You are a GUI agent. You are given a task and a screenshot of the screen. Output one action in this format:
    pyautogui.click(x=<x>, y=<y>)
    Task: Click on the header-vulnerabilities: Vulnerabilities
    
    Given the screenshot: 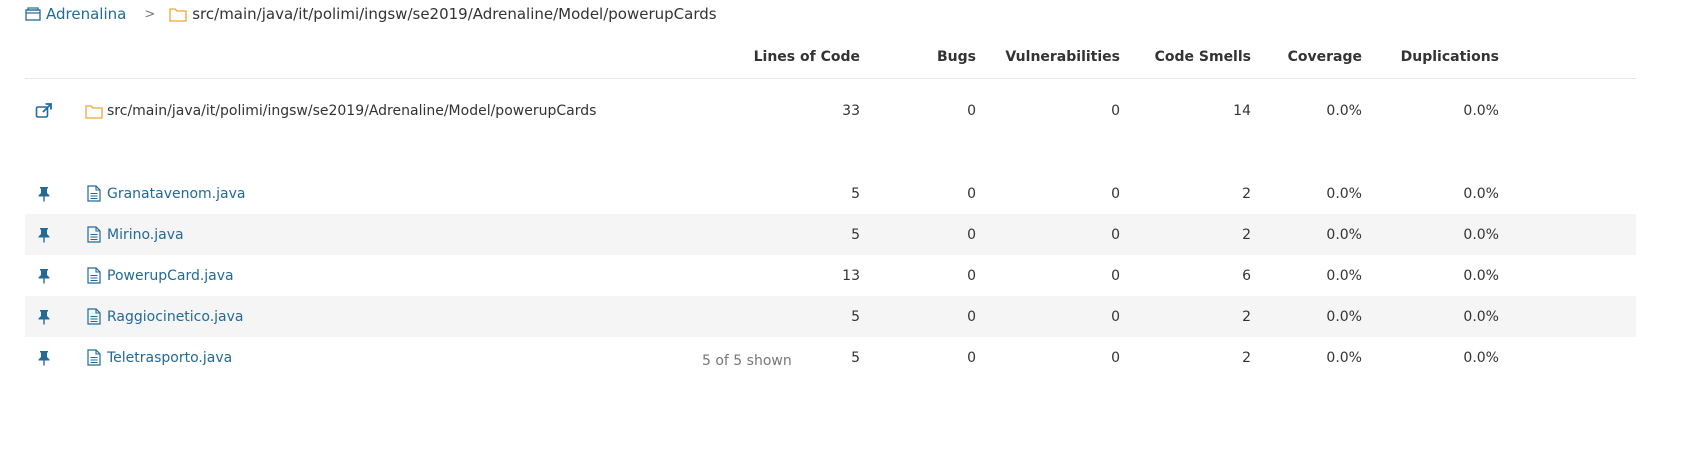 What is the action you would take?
    pyautogui.click(x=1062, y=57)
    